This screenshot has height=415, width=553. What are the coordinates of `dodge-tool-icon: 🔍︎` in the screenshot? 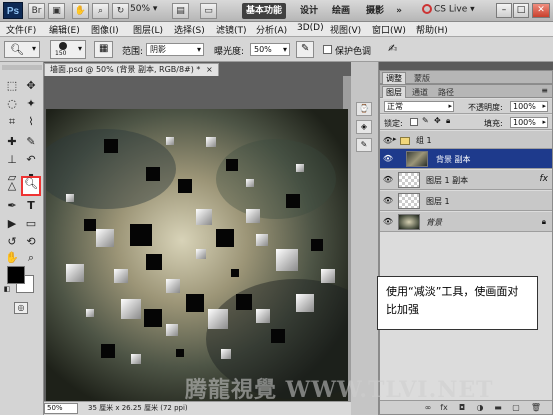 It's located at (31, 186).